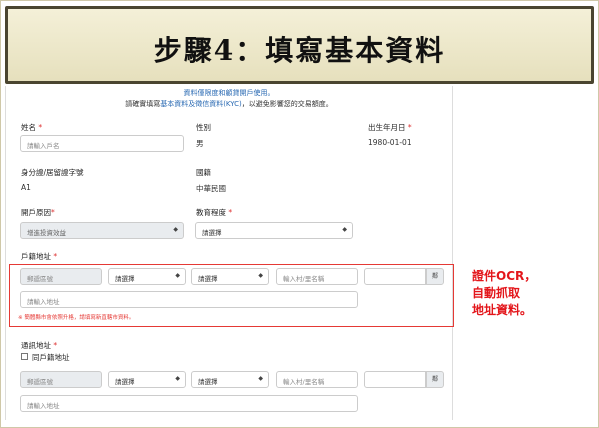 Image resolution: width=599 pixels, height=428 pixels. What do you see at coordinates (39, 345) in the screenshot?
I see `mailing-label: 通訊地址 *` at bounding box center [39, 345].